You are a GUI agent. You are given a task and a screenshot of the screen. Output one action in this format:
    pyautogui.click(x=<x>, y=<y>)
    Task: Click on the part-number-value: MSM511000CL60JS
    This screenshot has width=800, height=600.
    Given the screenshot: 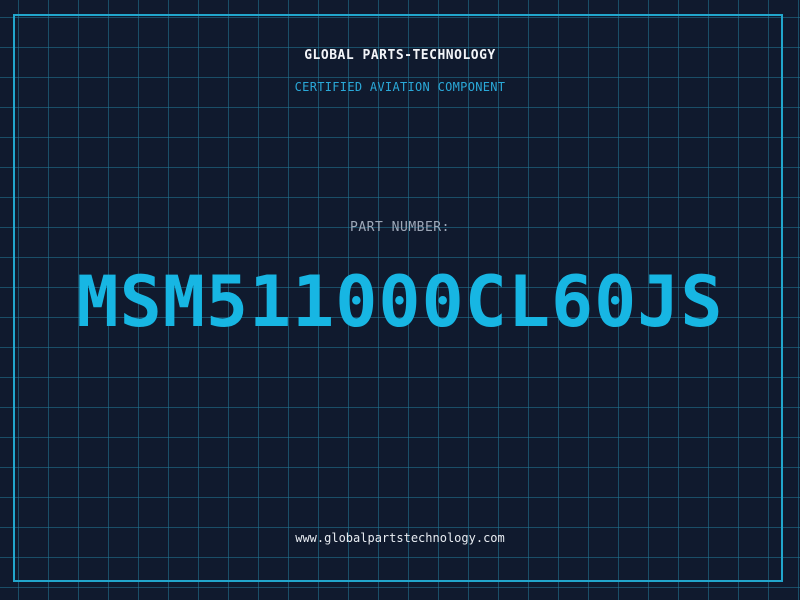 What is the action you would take?
    pyautogui.click(x=400, y=302)
    